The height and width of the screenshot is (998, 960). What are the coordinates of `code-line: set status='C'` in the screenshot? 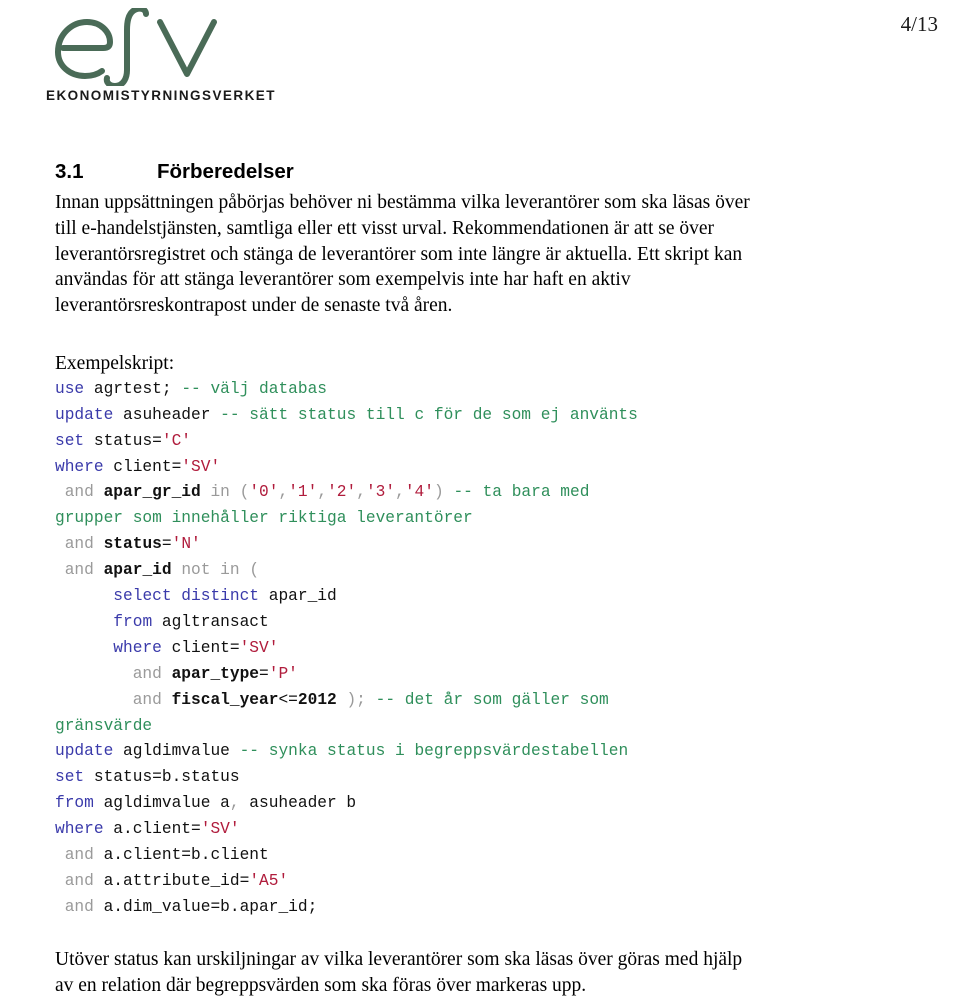 It's located at (405, 442).